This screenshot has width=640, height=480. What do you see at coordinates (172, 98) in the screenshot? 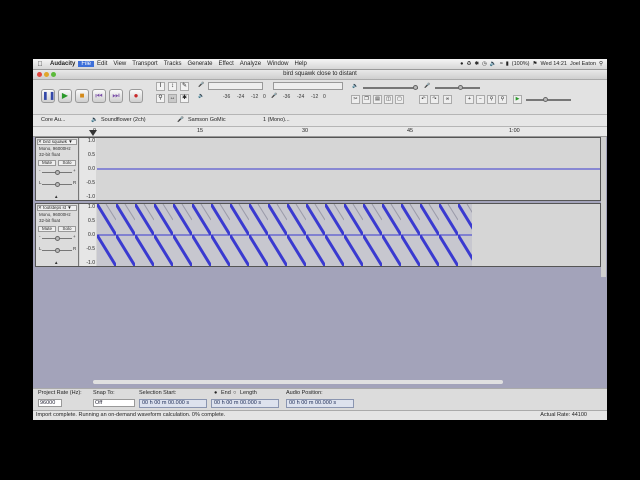
I see `time-shift-tool-icon: ↔` at bounding box center [172, 98].